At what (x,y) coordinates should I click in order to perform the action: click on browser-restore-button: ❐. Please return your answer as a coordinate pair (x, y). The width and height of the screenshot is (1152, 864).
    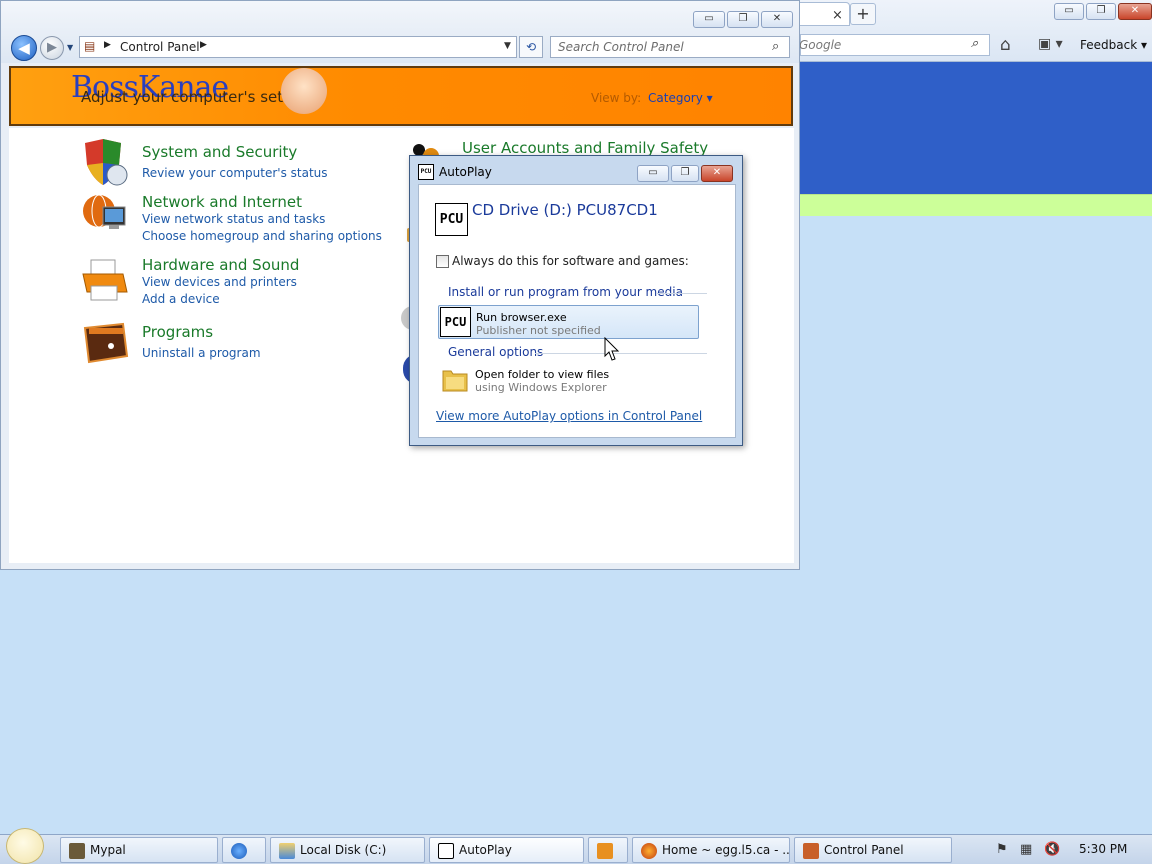
    Looking at the image, I should click on (1101, 11).